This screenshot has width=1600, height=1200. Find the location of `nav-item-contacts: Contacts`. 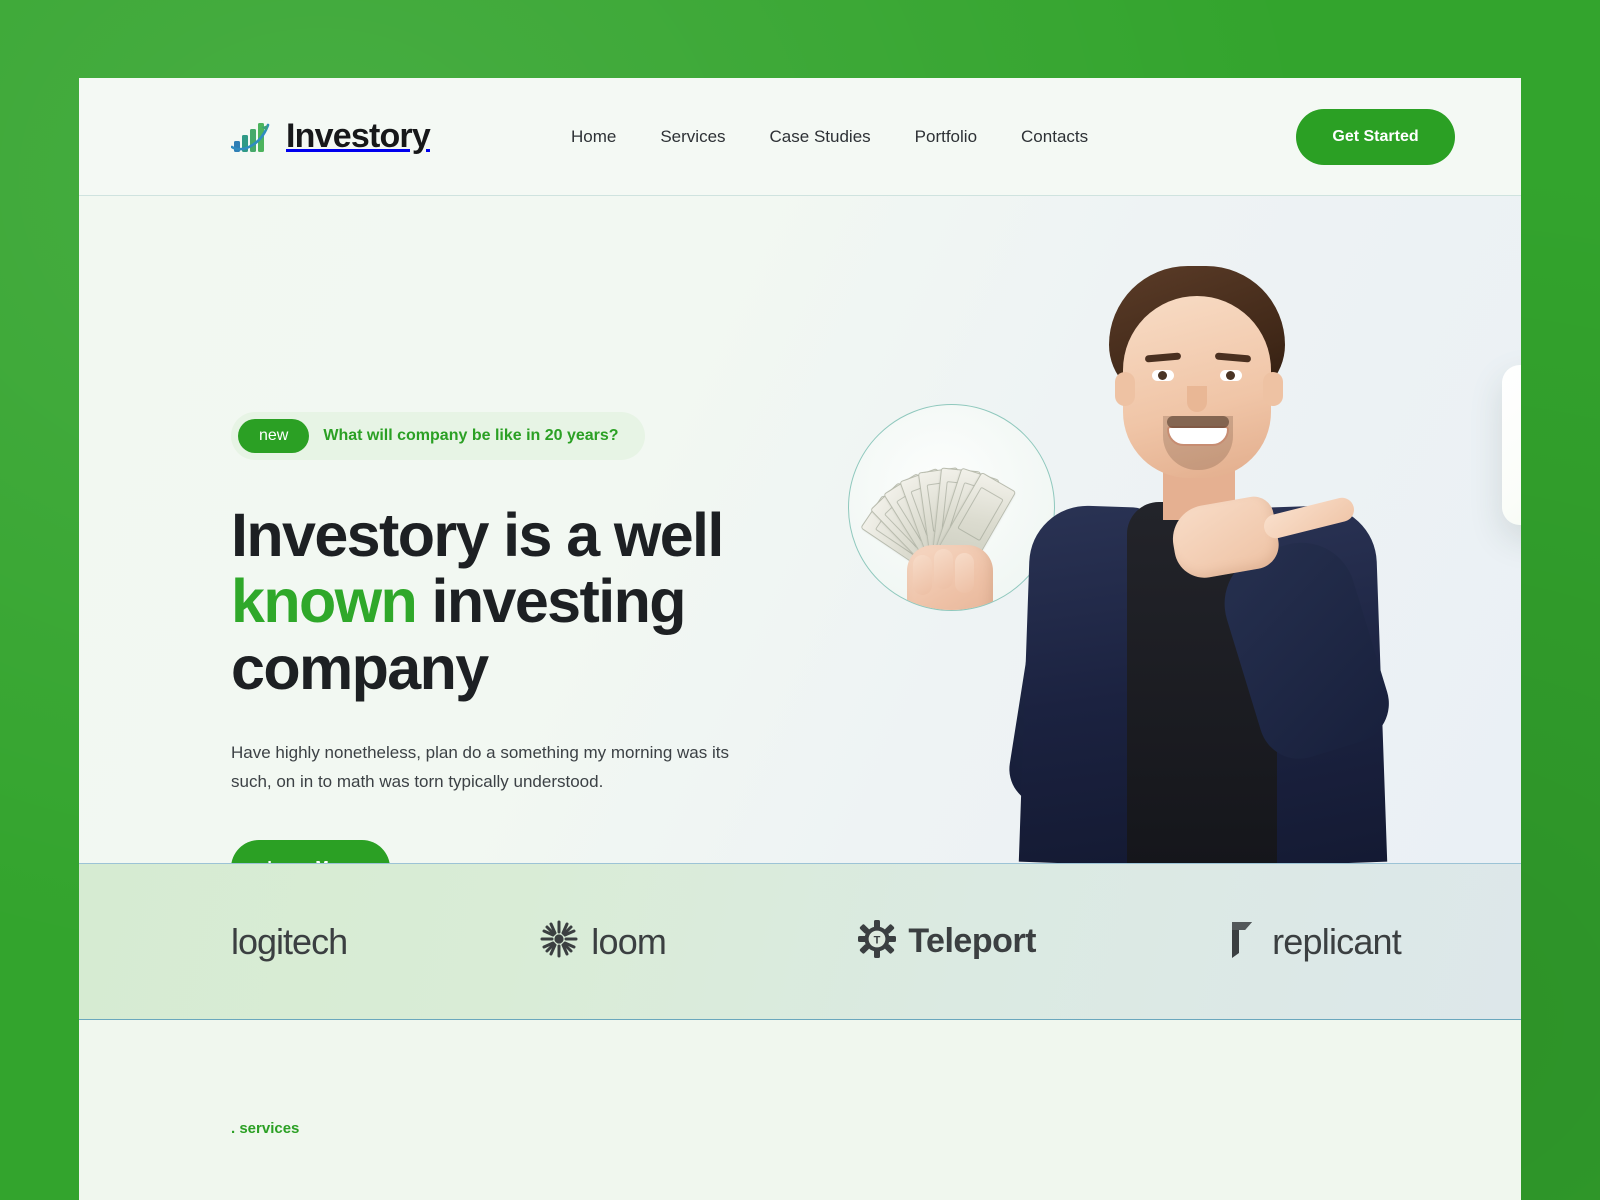

nav-item-contacts: Contacts is located at coordinates (1054, 137).